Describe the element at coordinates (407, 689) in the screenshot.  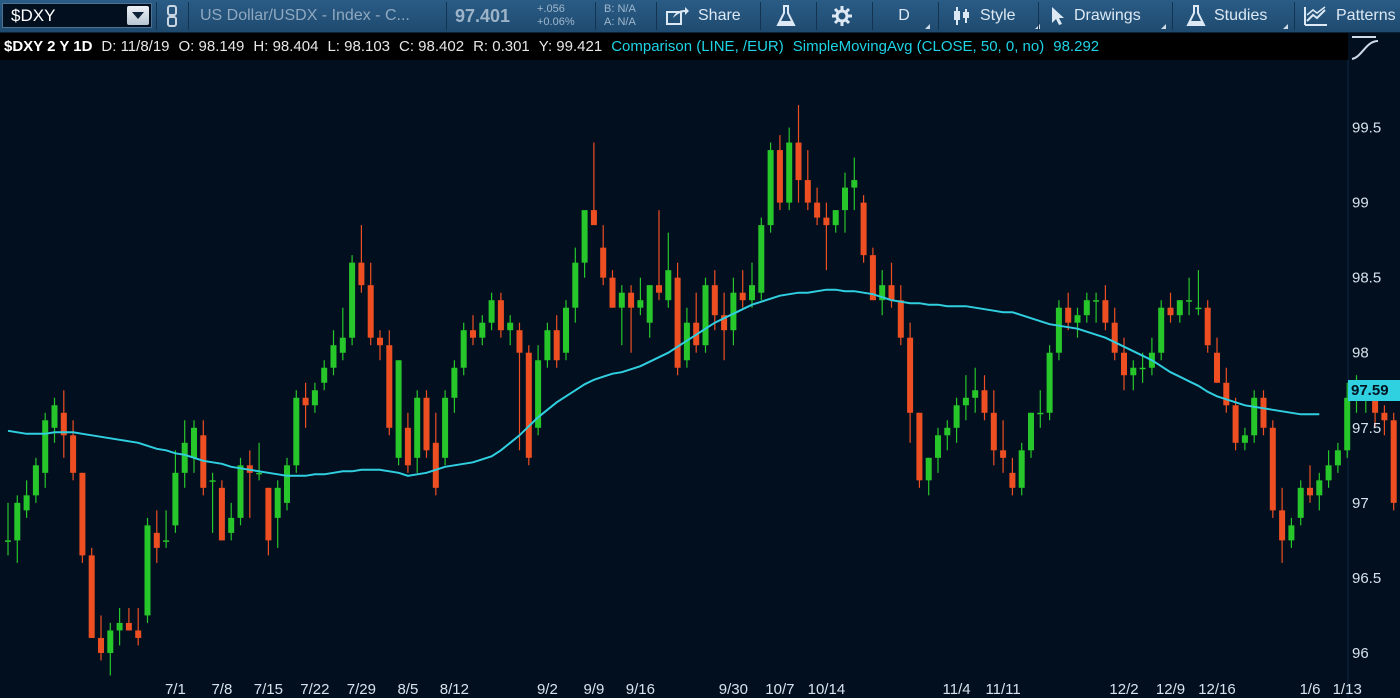
I see `x-tick-label: 8/5` at that location.